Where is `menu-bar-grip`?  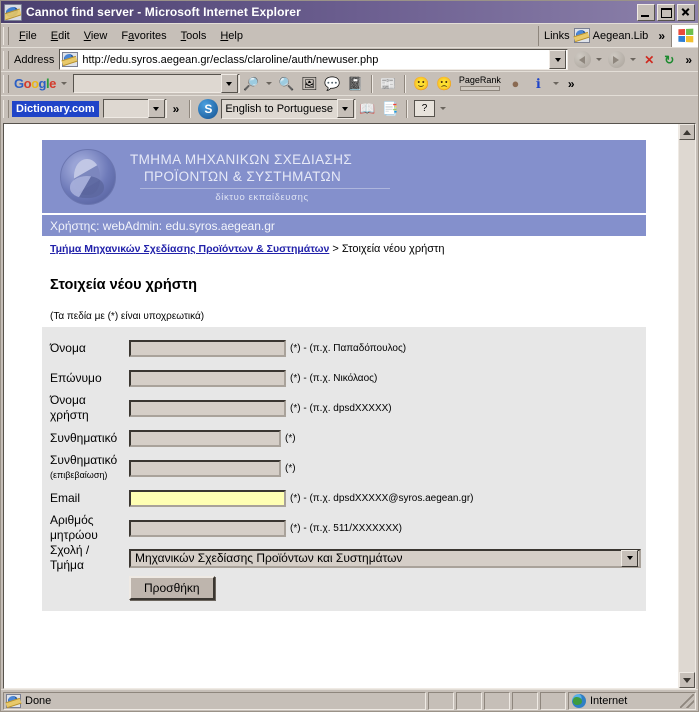 menu-bar-grip is located at coordinates (6, 35).